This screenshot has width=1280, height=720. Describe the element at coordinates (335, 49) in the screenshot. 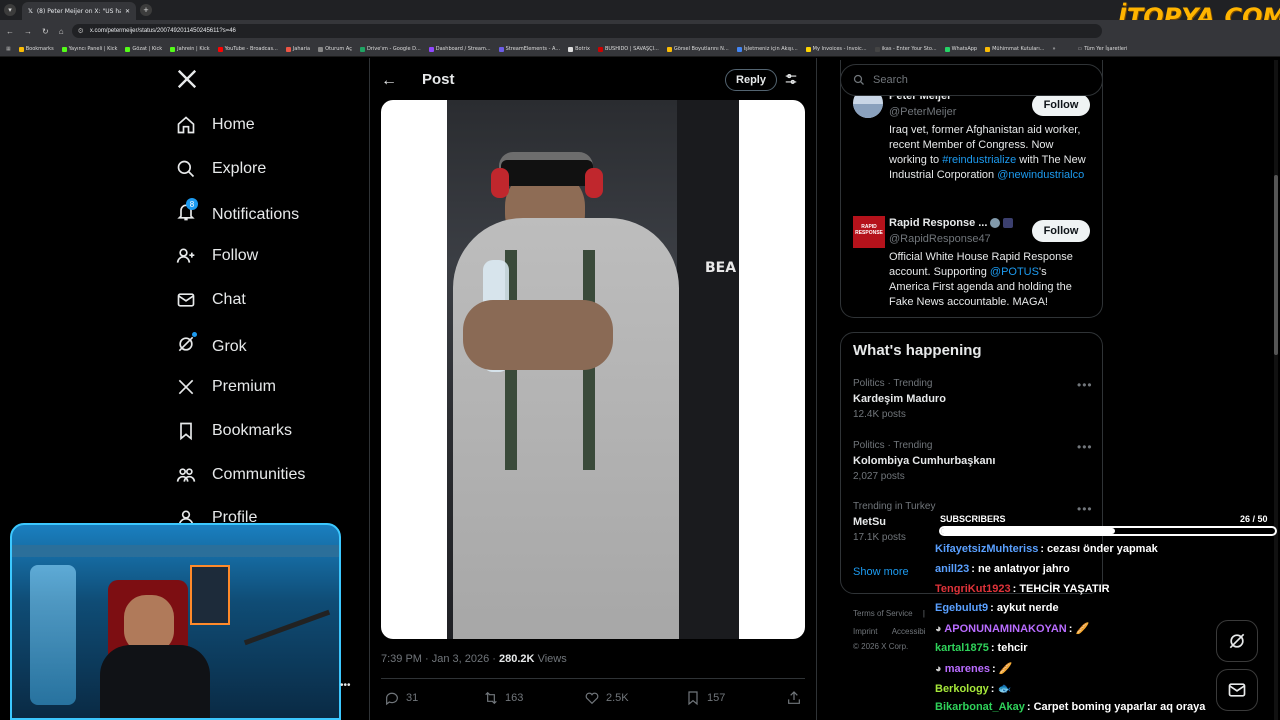

I see `bookmark-item: Oturum Aç` at that location.